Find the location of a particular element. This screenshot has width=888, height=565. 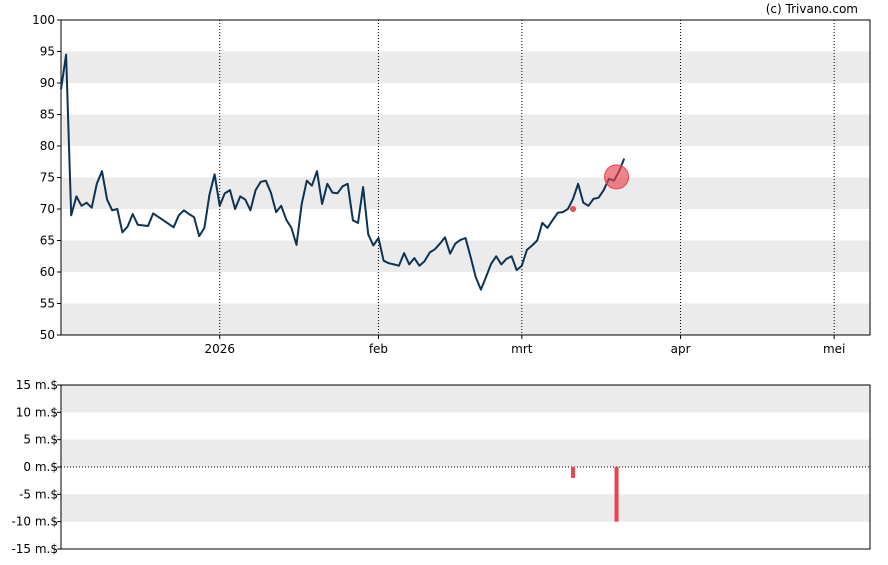

y-tick-label: 60 is located at coordinates (47, 272).